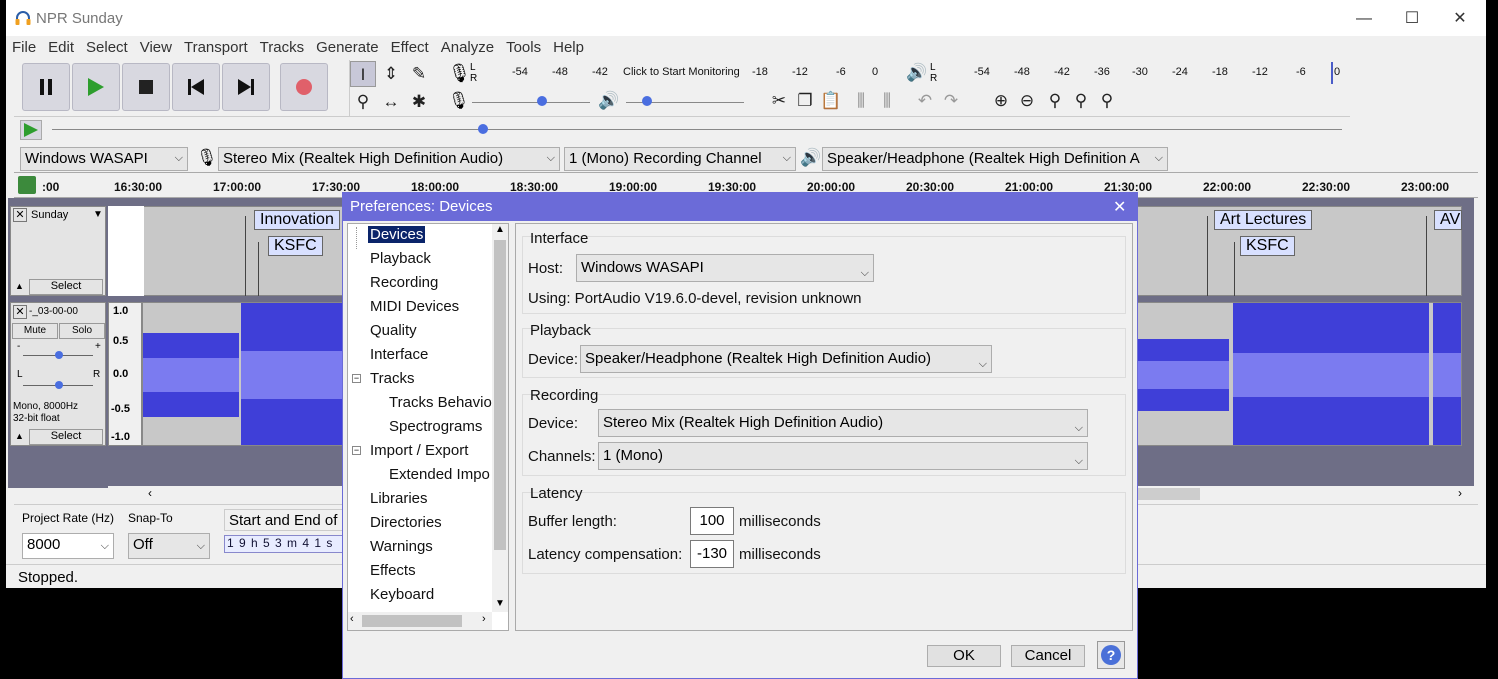 The width and height of the screenshot is (1498, 679). I want to click on zoom-out-icon: ⊖, so click(1027, 101).